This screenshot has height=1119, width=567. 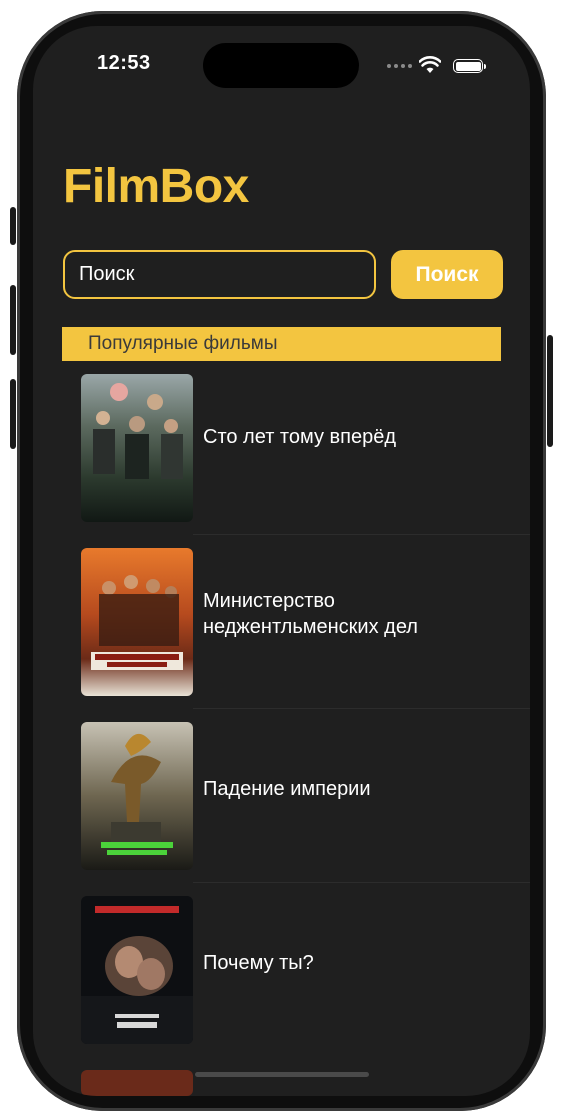 I want to click on movie-title: Министерство неджентльменских дел, so click(x=310, y=614).